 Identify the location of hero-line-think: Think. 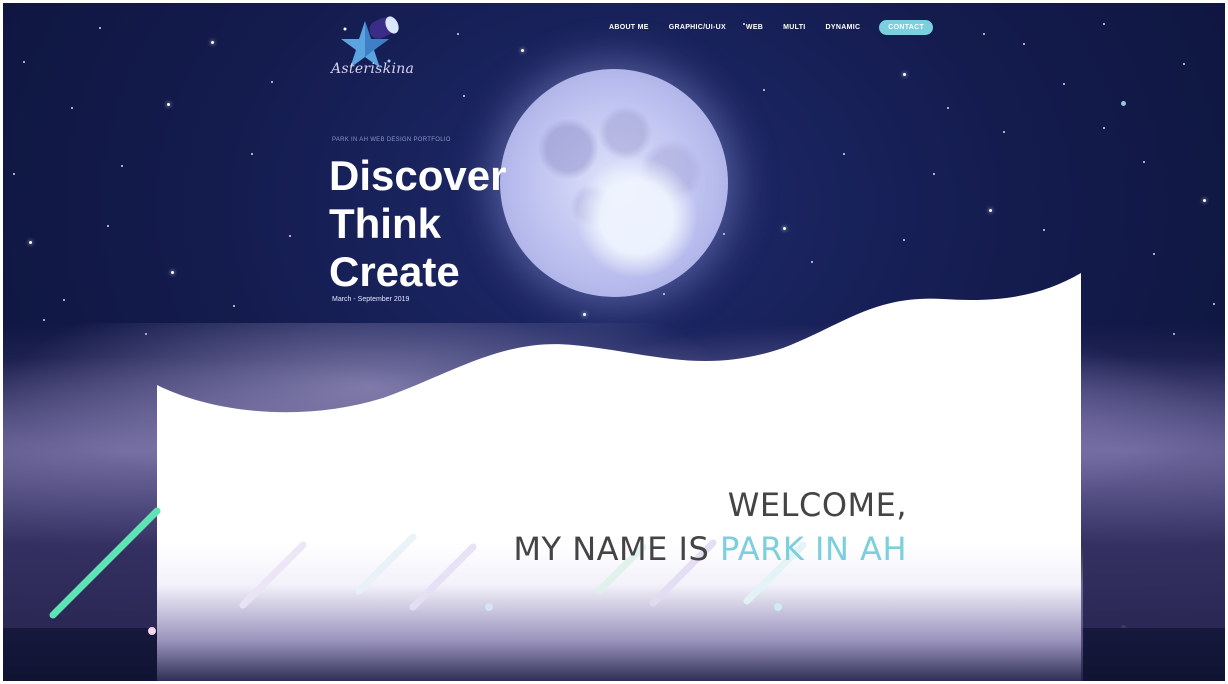
(385, 223).